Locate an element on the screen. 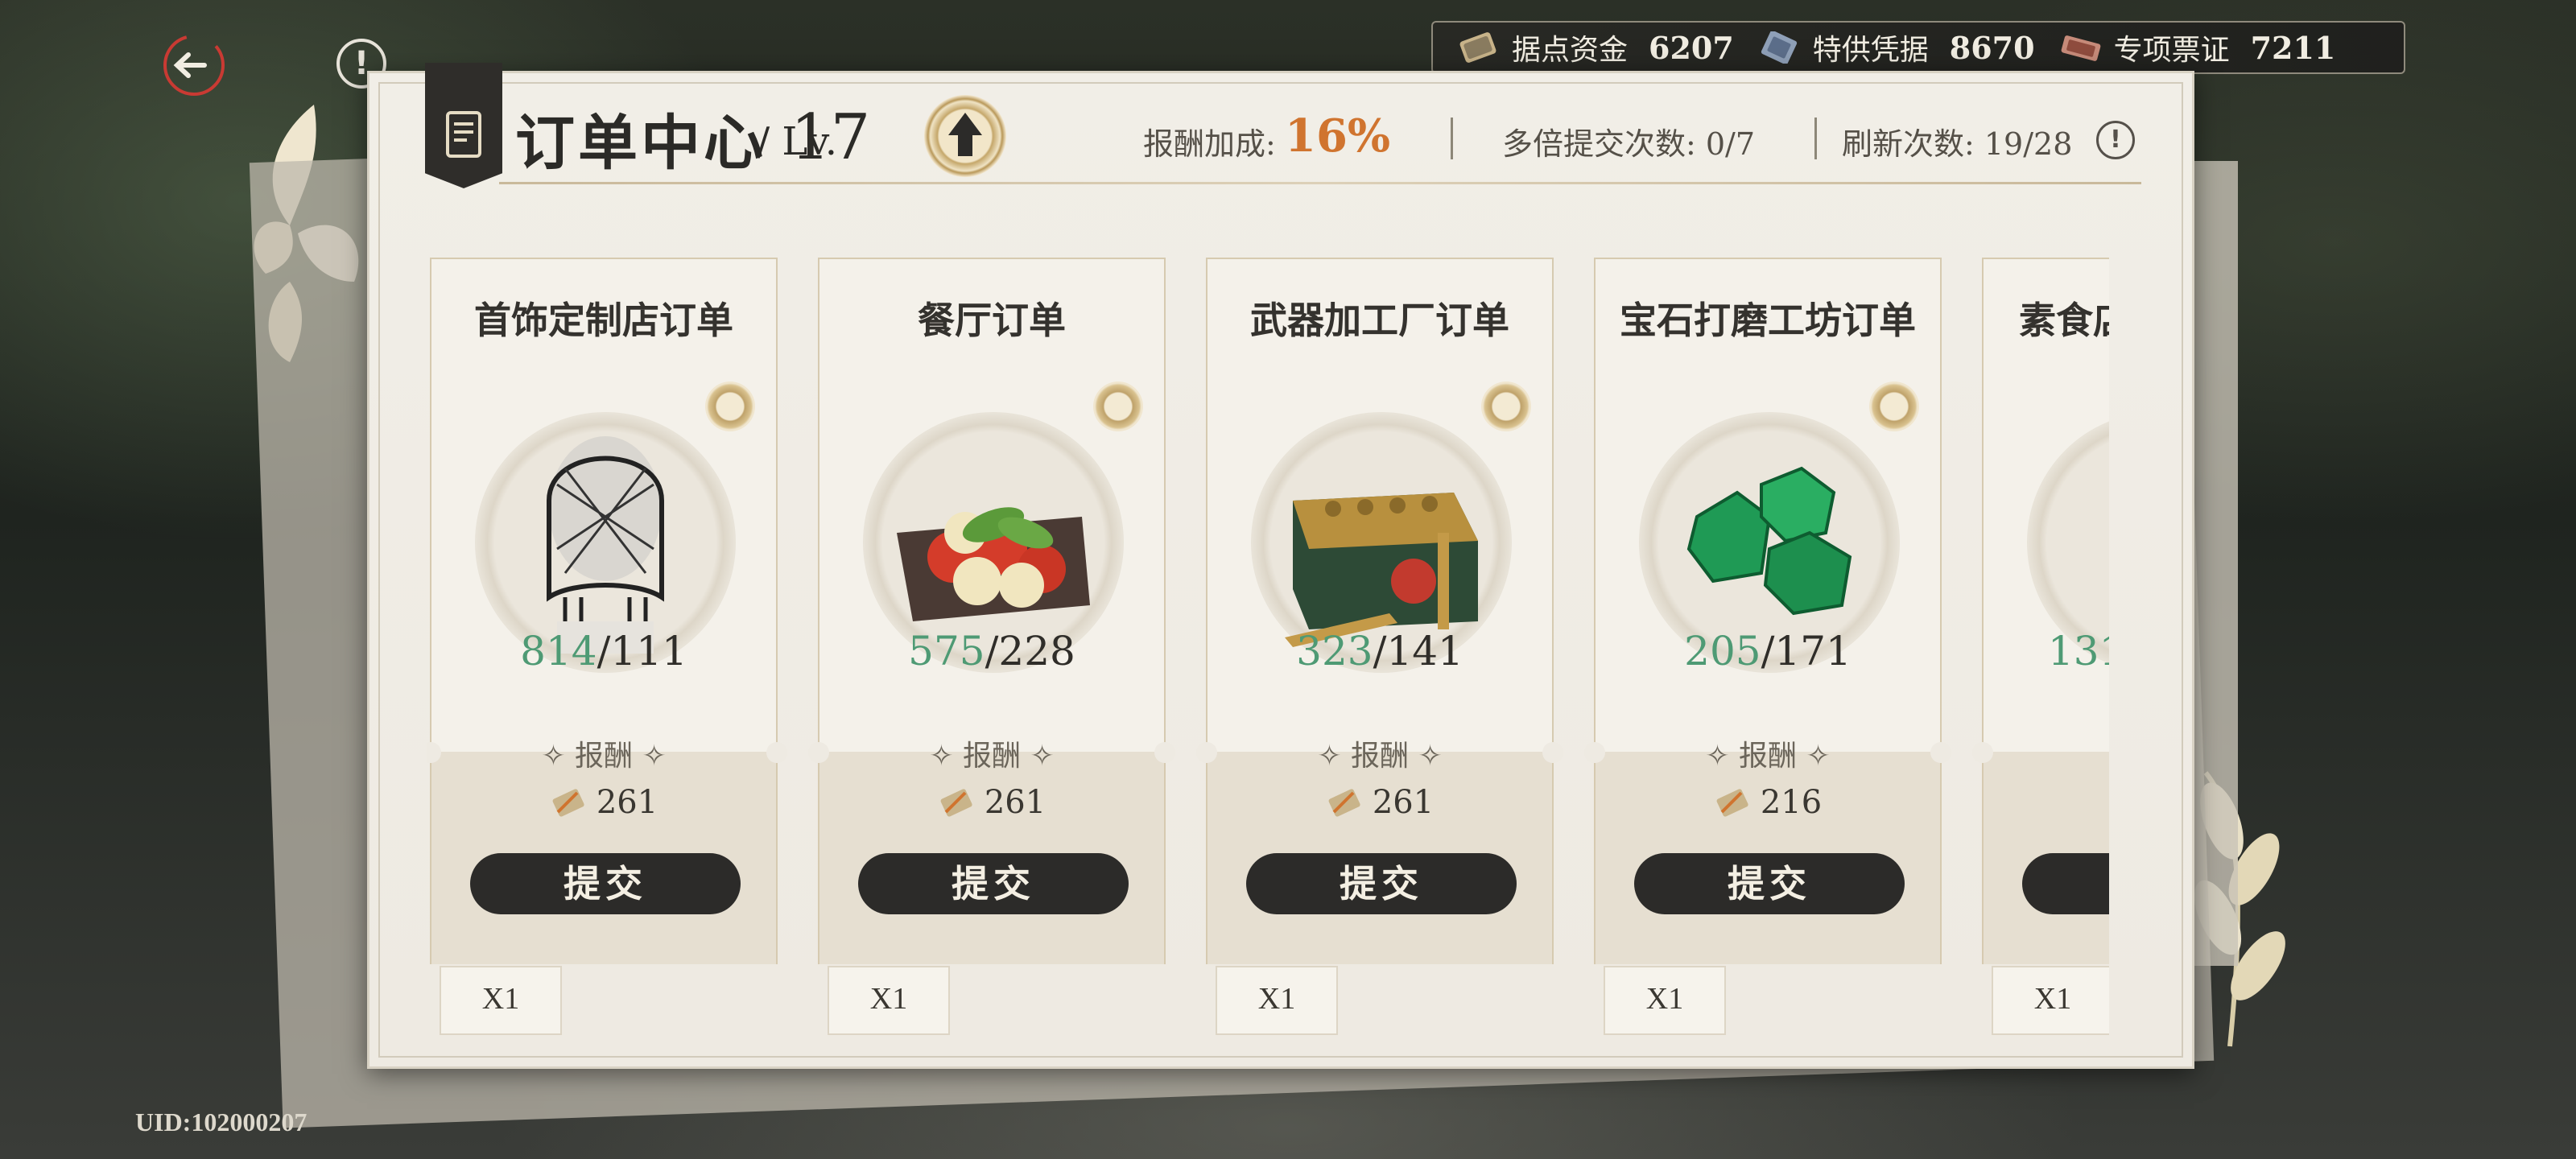  page-title: 订单中心 is located at coordinates (640, 143).